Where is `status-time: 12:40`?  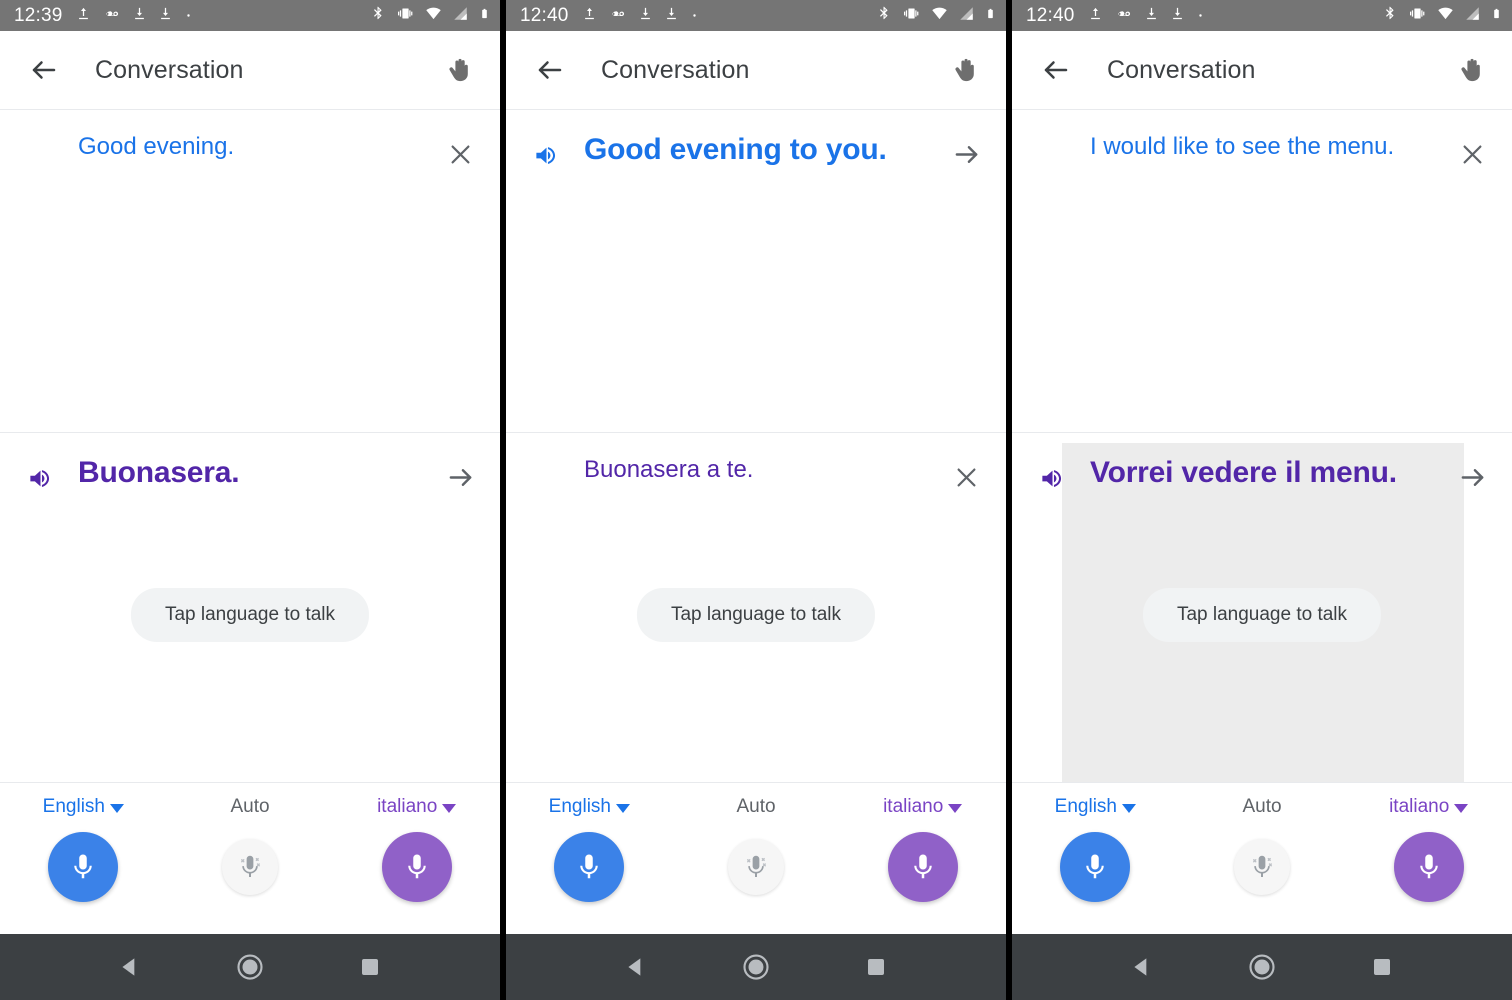
status-time: 12:40 is located at coordinates (544, 15).